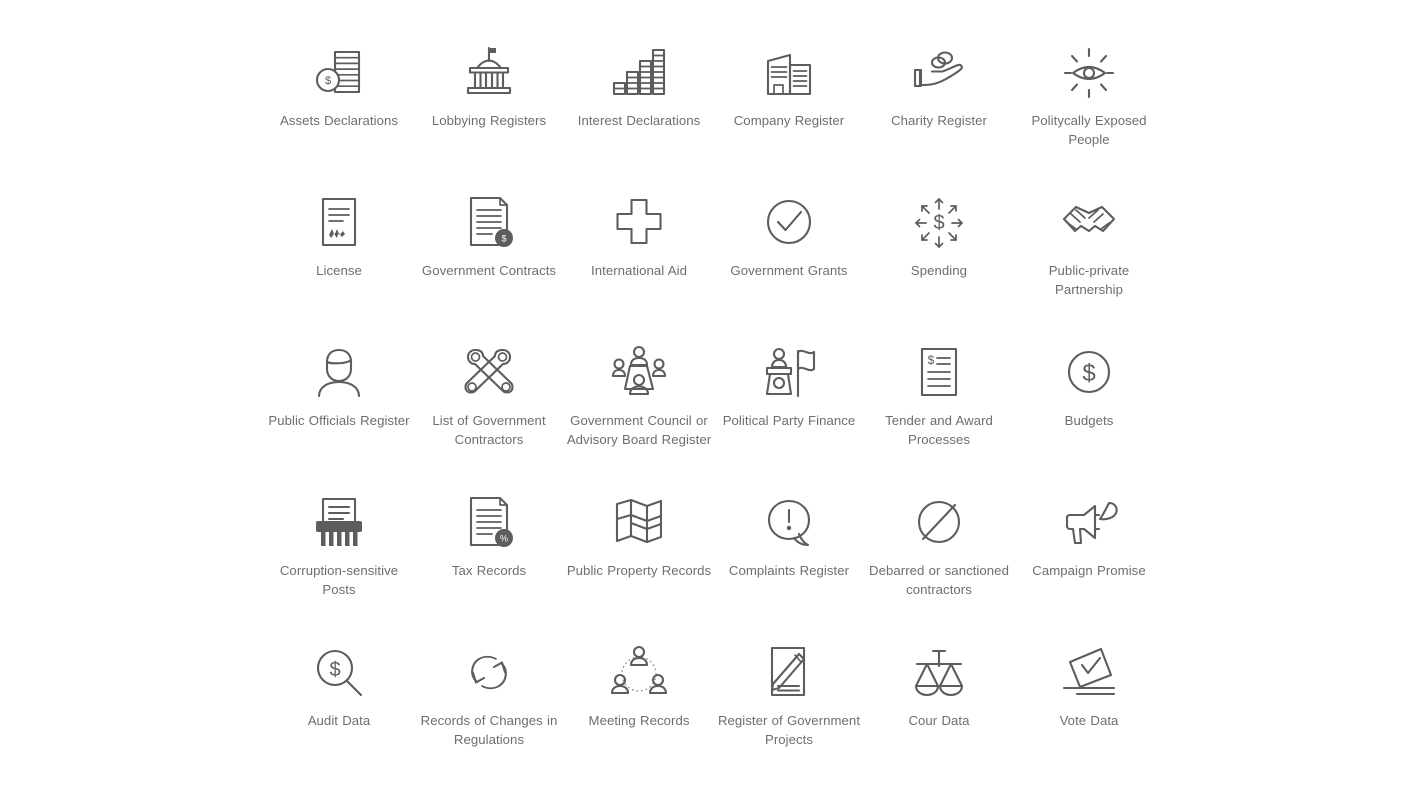  Describe the element at coordinates (789, 73) in the screenshot. I see `office-buildings-icon` at that location.